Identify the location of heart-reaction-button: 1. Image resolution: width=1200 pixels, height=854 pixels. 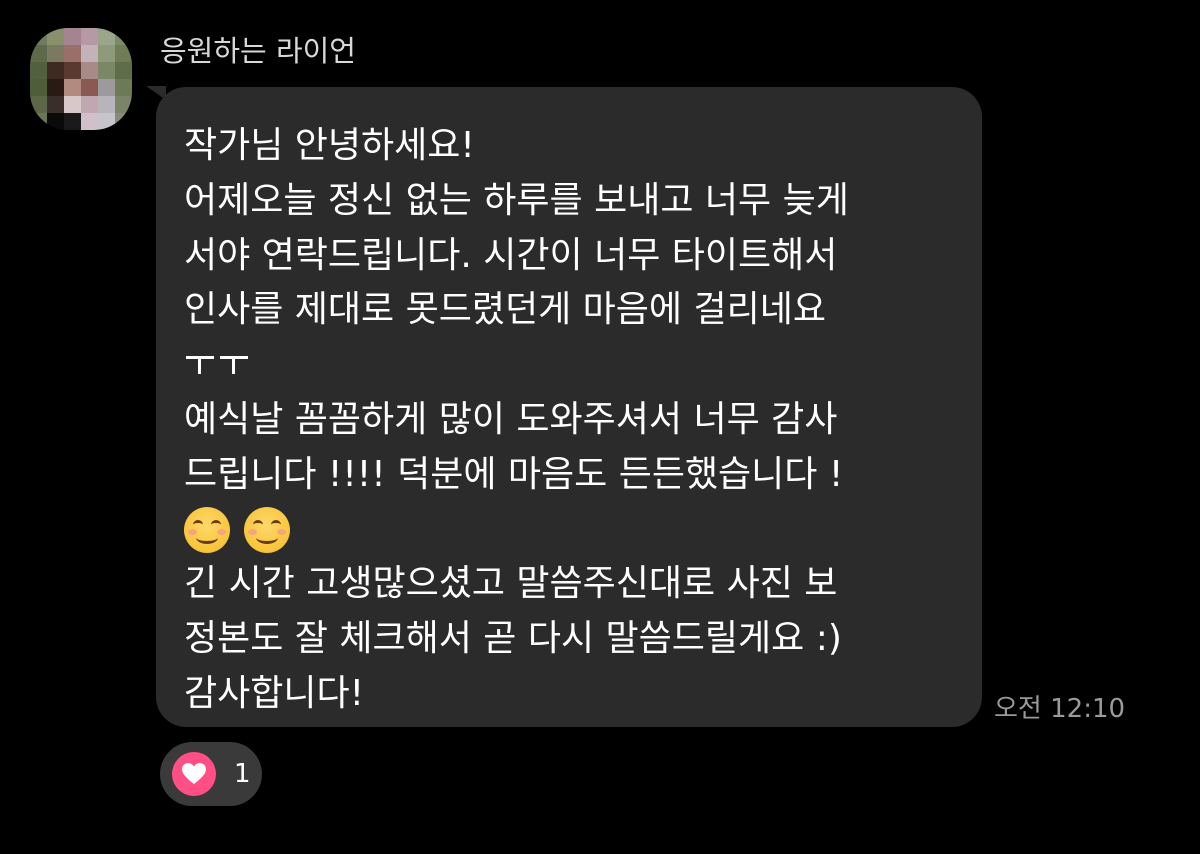
(211, 774).